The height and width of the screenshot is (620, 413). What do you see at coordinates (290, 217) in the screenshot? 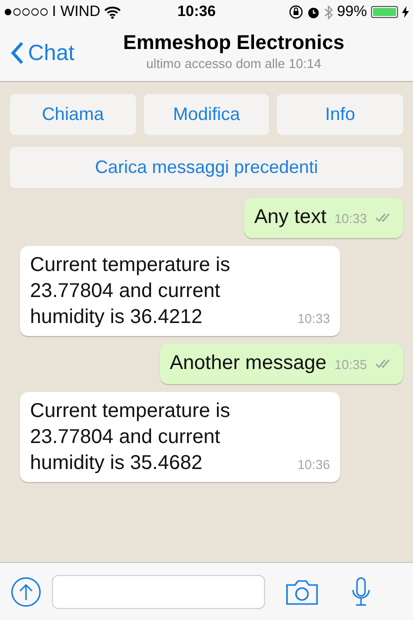
I see `message-text: Any text` at bounding box center [290, 217].